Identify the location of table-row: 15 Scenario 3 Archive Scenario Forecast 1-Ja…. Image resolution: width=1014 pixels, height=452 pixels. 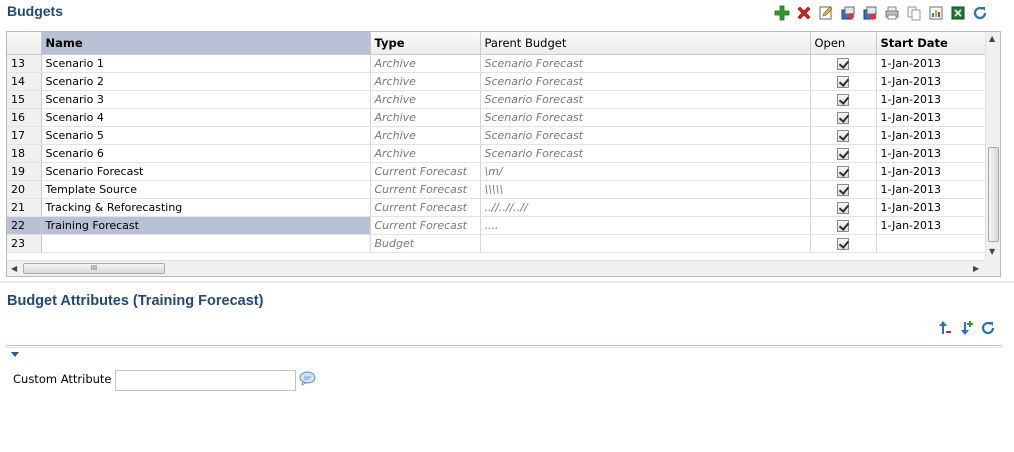
(496, 99).